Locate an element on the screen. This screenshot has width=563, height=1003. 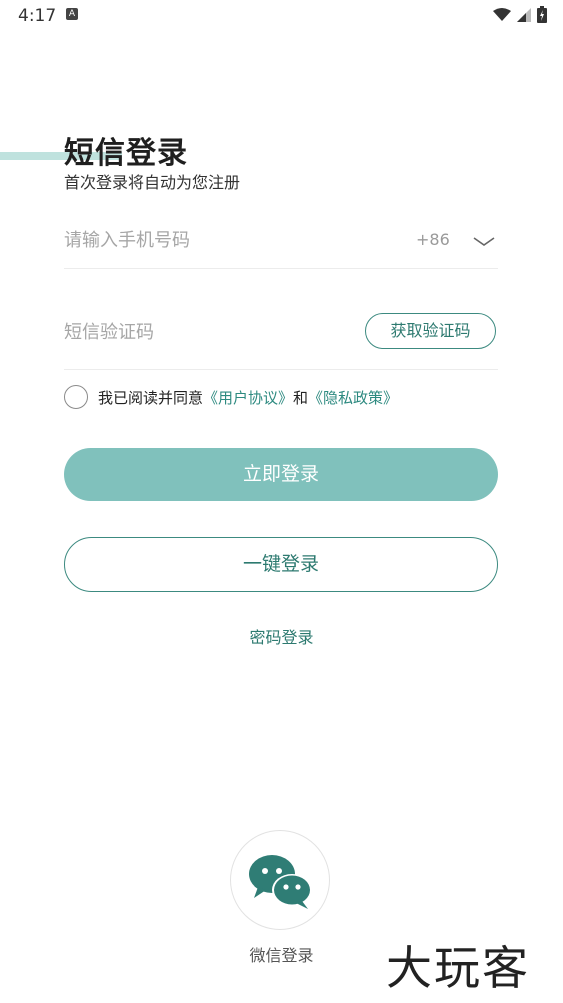
agreement-conjunction: 和 is located at coordinates (301, 397).